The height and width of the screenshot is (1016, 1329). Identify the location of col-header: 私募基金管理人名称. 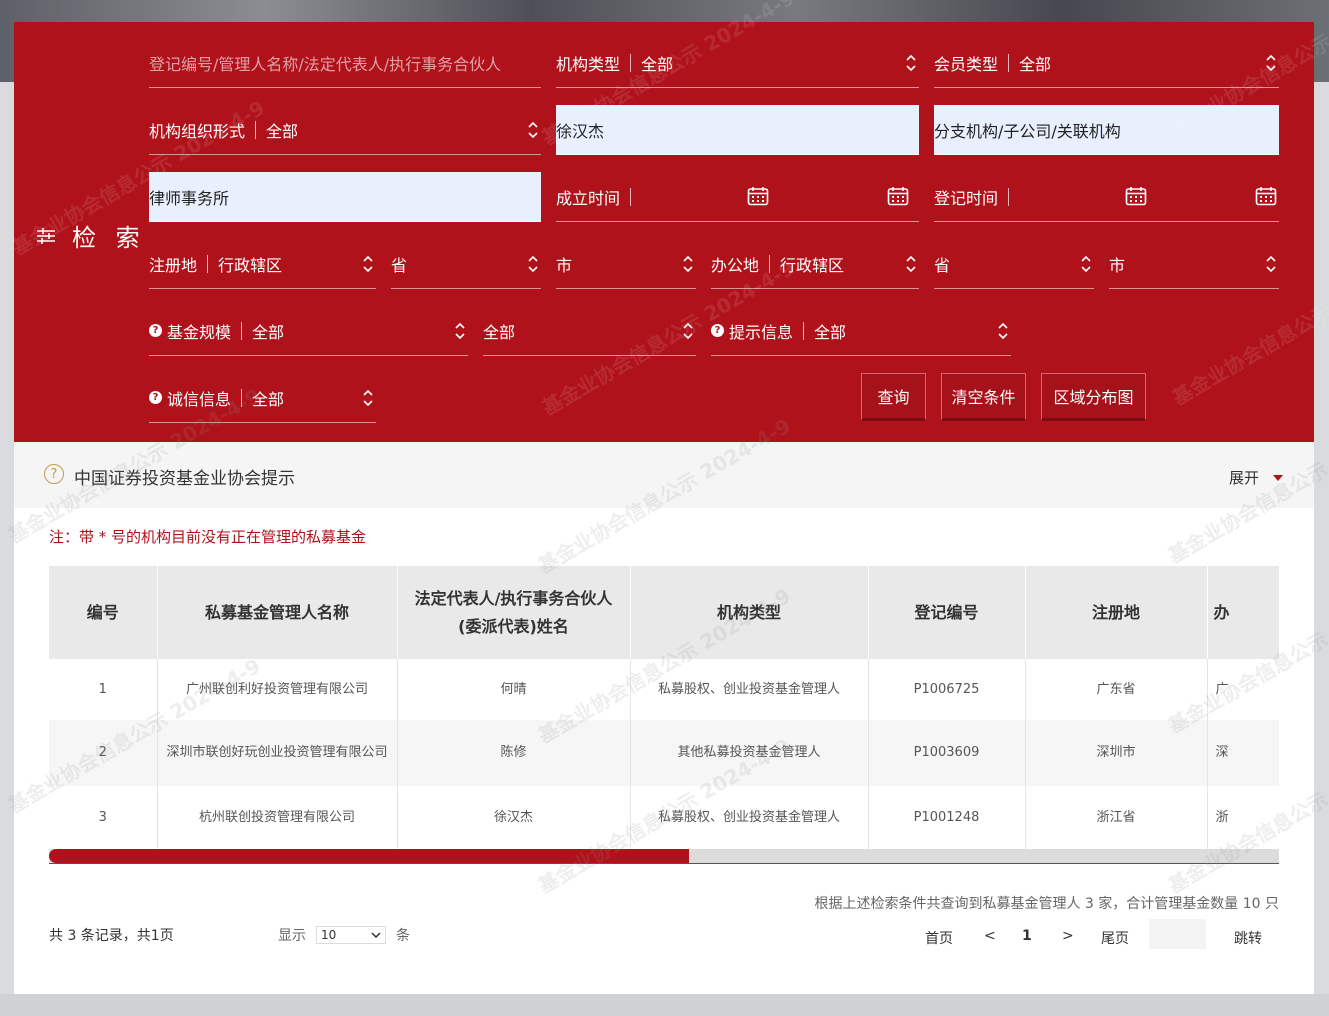
(277, 612).